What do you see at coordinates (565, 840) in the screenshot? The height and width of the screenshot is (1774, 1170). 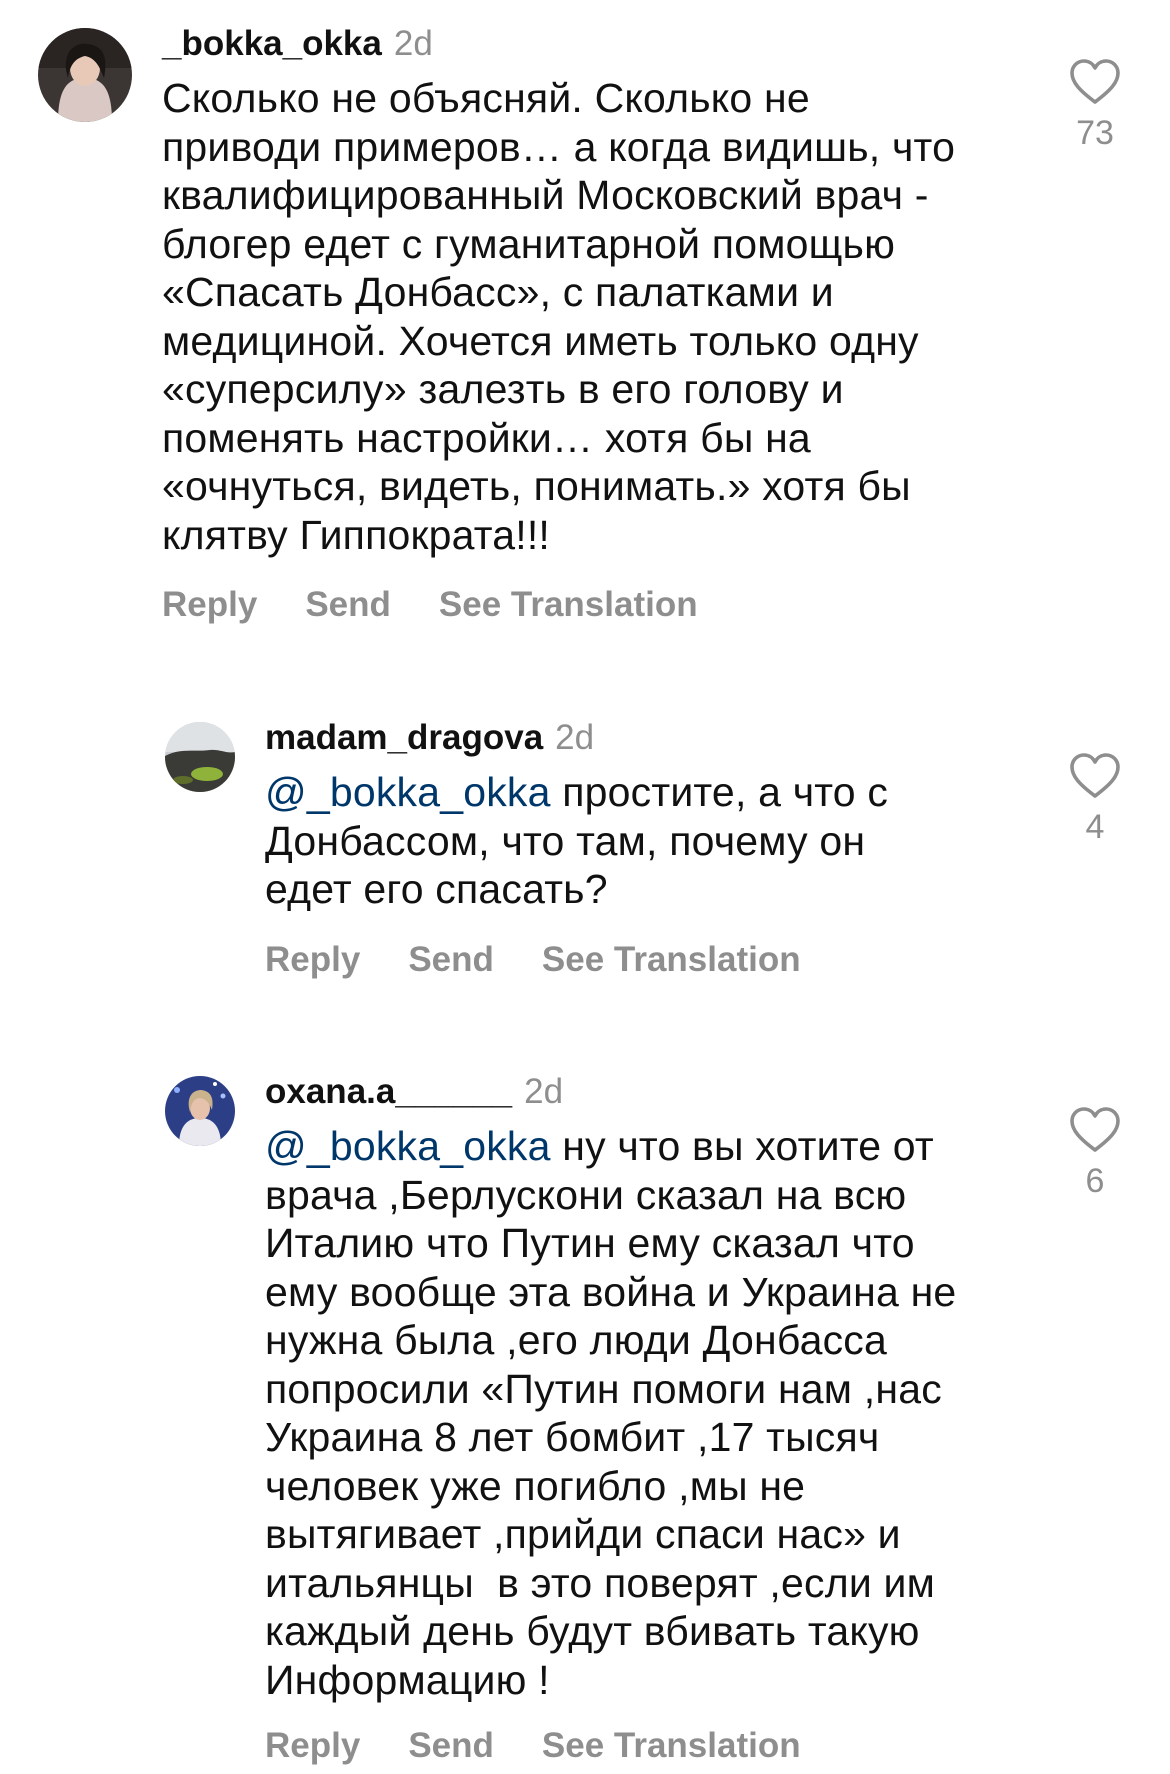 I see `comment-line: Донбассом, что там, почему он` at bounding box center [565, 840].